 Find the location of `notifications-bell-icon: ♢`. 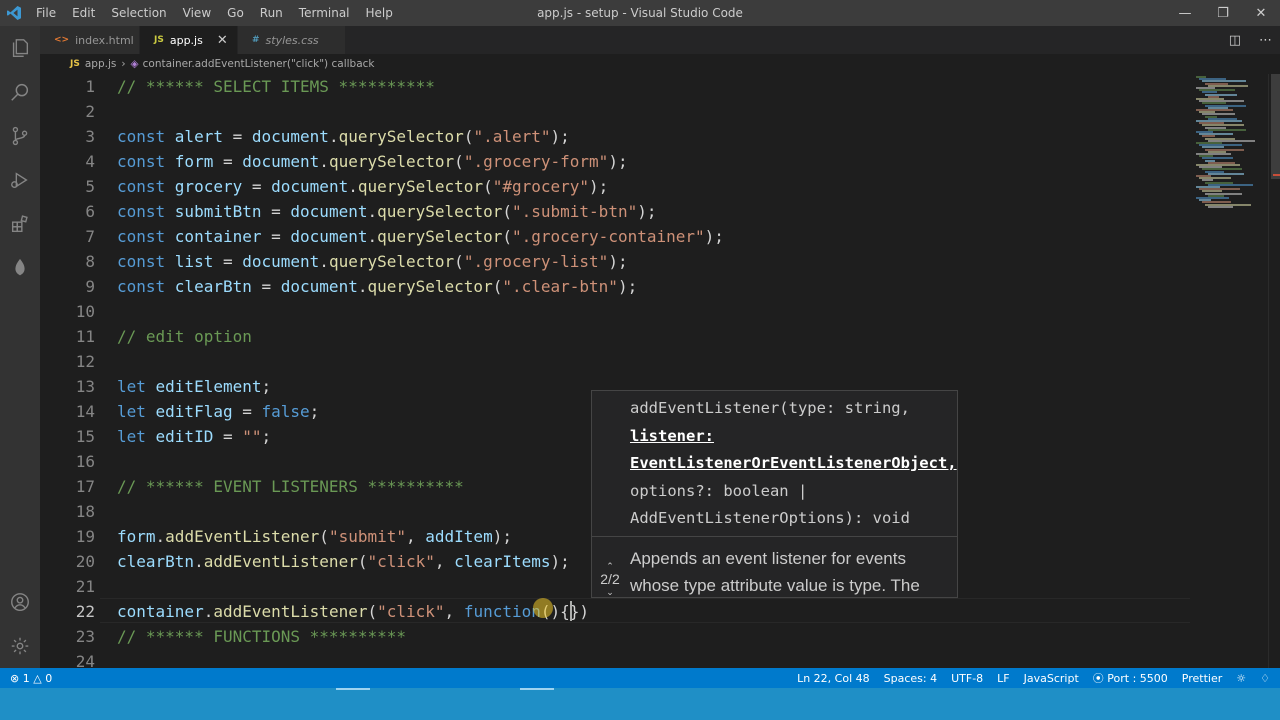

notifications-bell-icon: ♢ is located at coordinates (1265, 678).